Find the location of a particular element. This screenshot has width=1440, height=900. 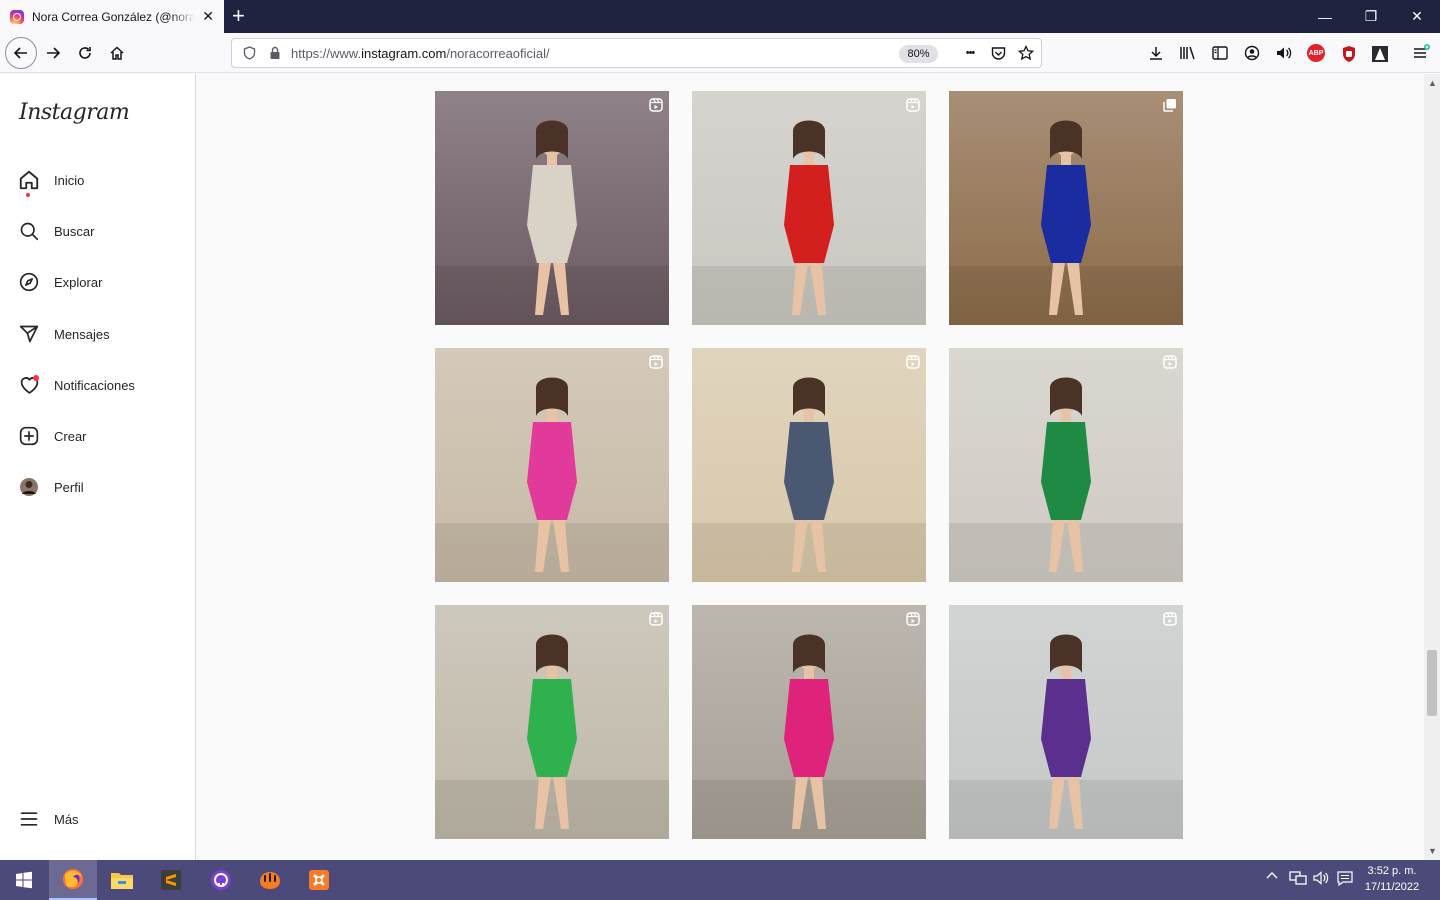

scroll-down-arrow-icon: ▼ is located at coordinates (1432, 851).